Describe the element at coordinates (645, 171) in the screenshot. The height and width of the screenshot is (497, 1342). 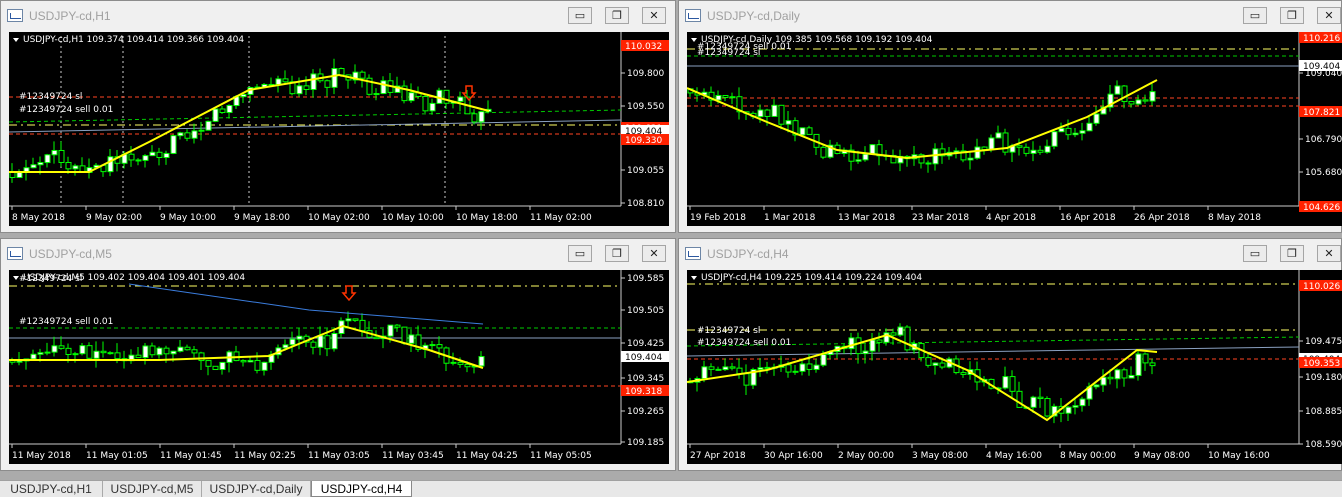
I see `price-axis-label: 109.055` at that location.